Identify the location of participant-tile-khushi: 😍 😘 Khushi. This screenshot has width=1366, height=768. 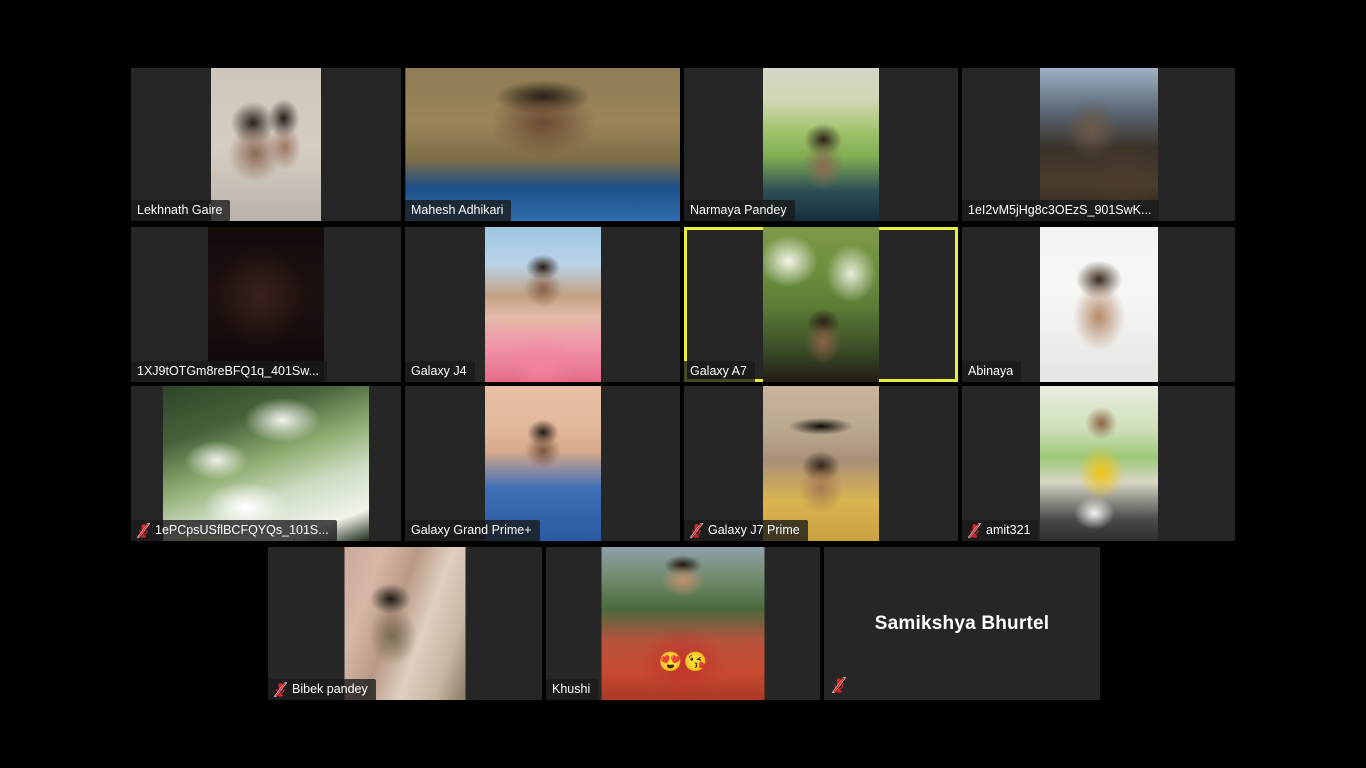
(683, 623).